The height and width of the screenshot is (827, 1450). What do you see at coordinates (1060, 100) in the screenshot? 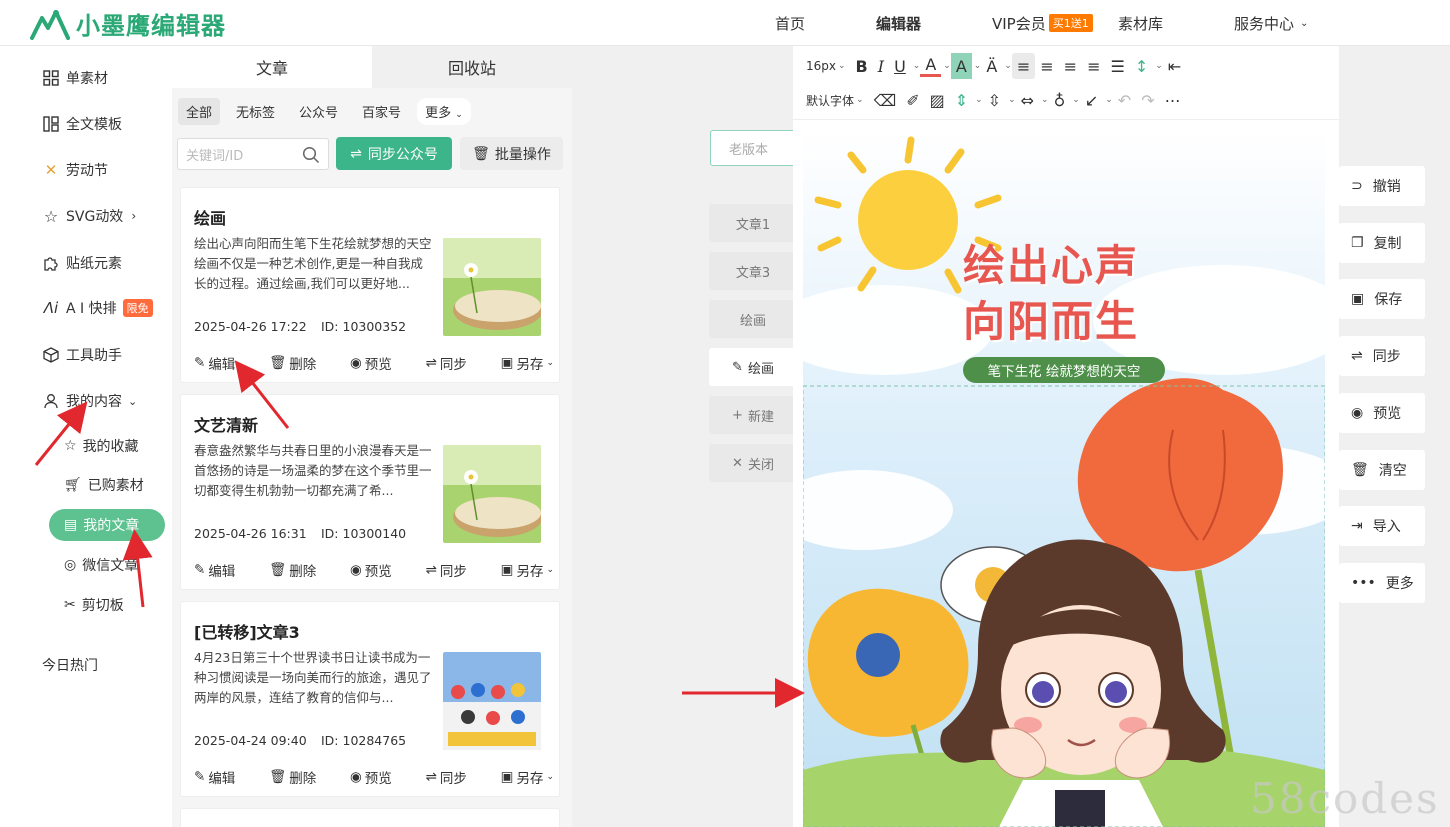
I see `bulb-icon: ♁` at bounding box center [1060, 100].